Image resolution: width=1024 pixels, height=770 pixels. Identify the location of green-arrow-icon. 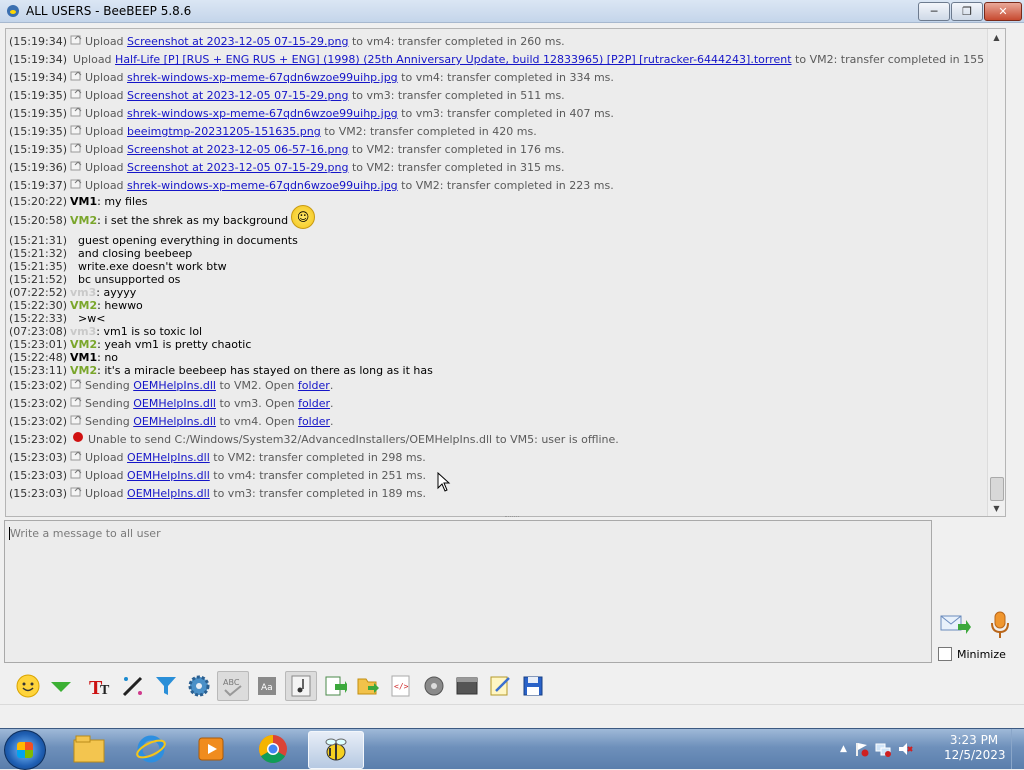
(61, 686).